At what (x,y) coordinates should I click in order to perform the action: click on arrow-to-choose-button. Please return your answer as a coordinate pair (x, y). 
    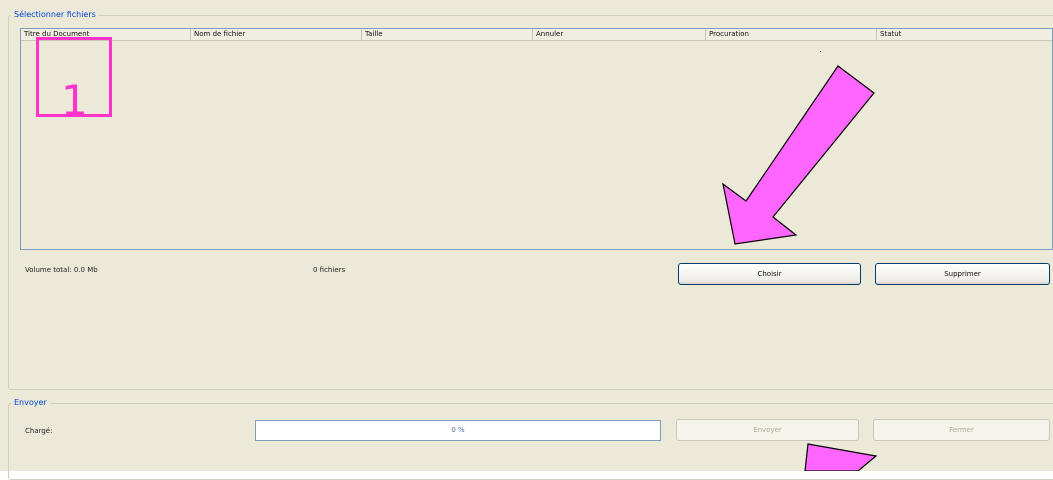
    Looking at the image, I should click on (798, 155).